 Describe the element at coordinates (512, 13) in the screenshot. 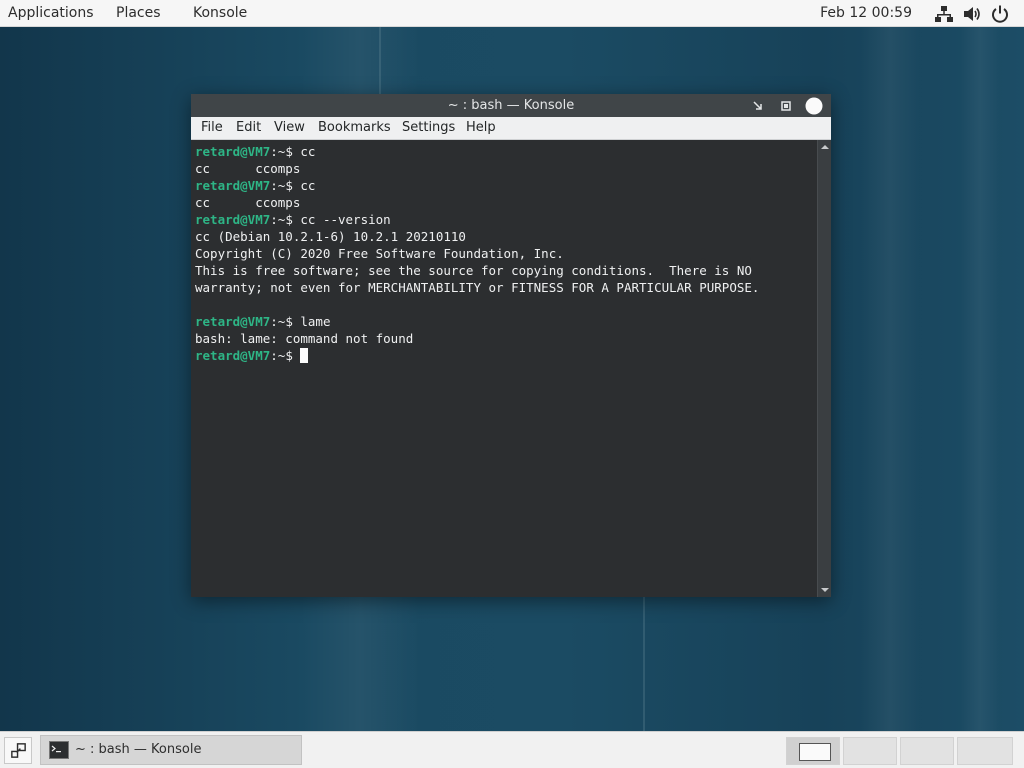

I see `top-panel: Applications Places Konsole Feb 12 00:59` at that location.